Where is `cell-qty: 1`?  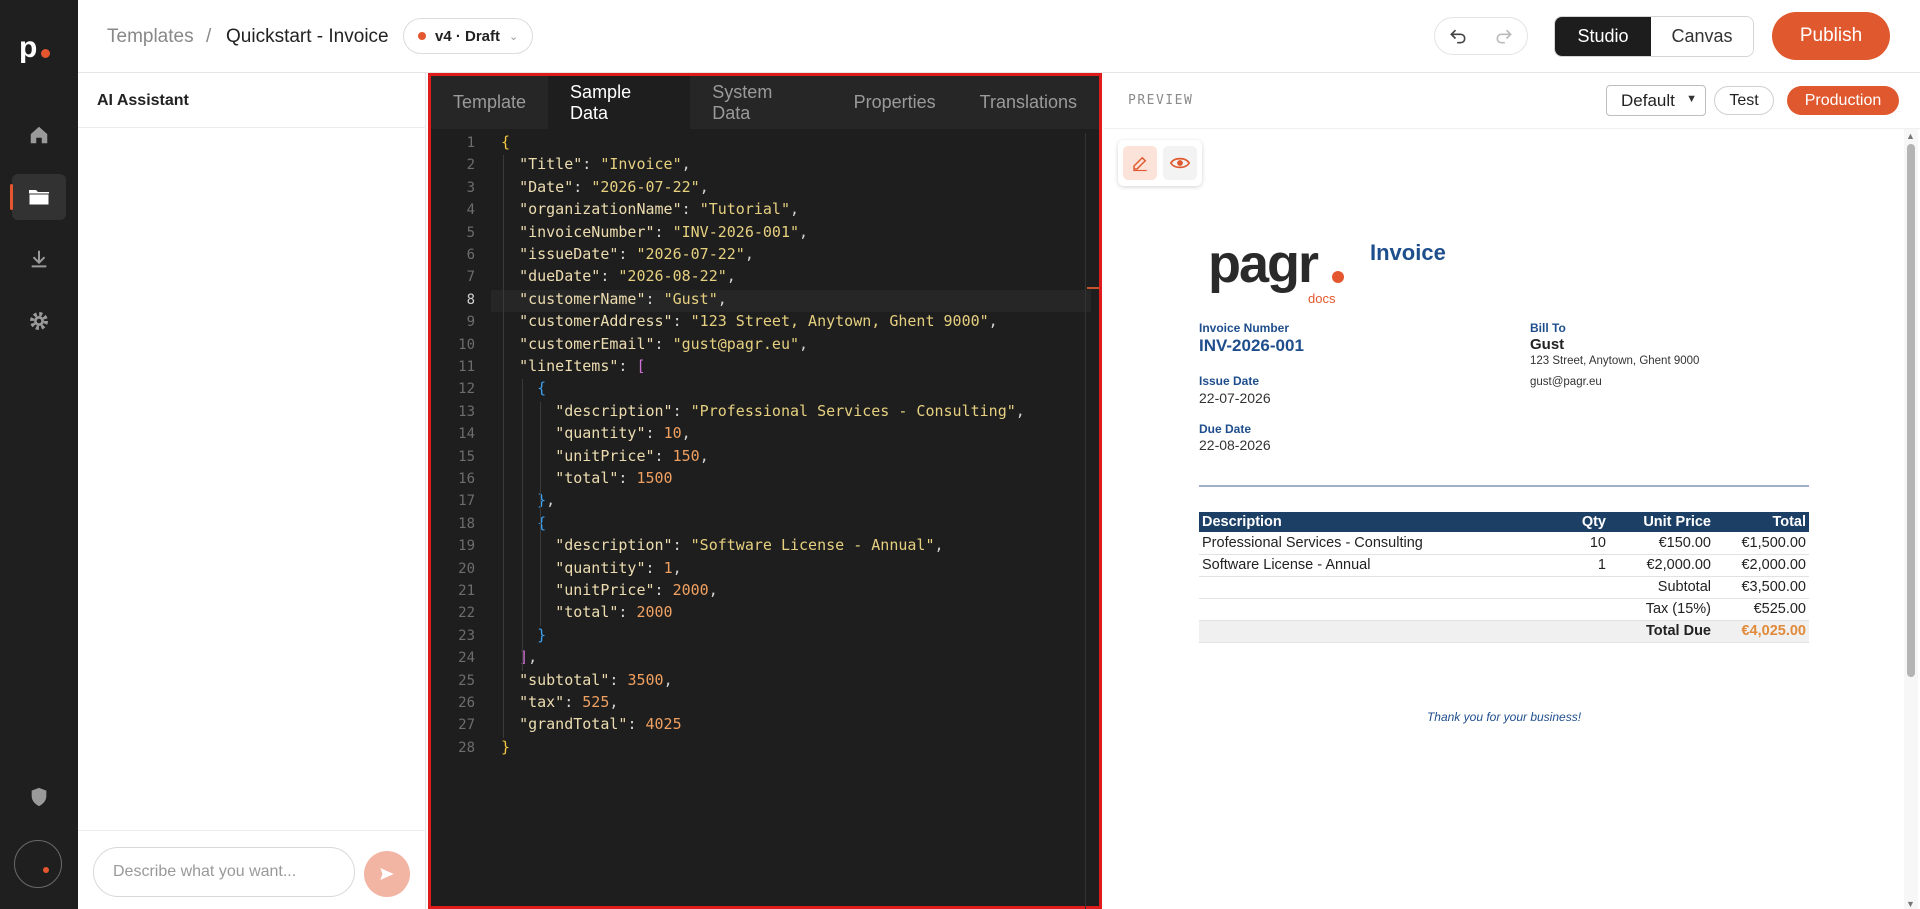 cell-qty: 1 is located at coordinates (1589, 565).